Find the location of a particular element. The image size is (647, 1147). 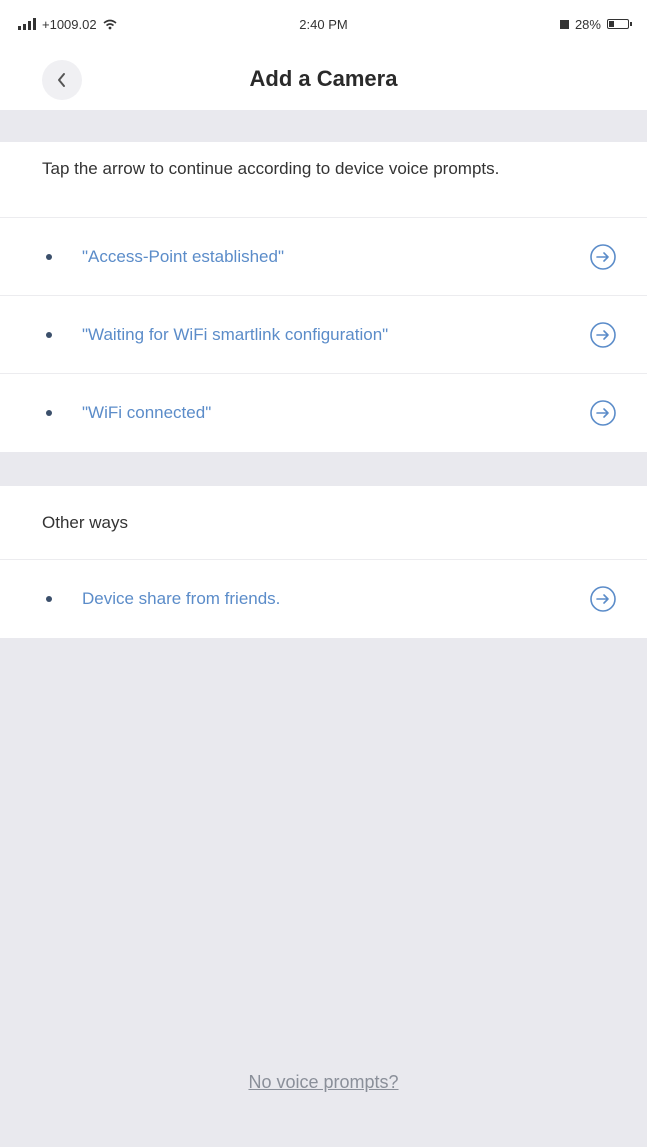

signal-icon is located at coordinates (27, 24).